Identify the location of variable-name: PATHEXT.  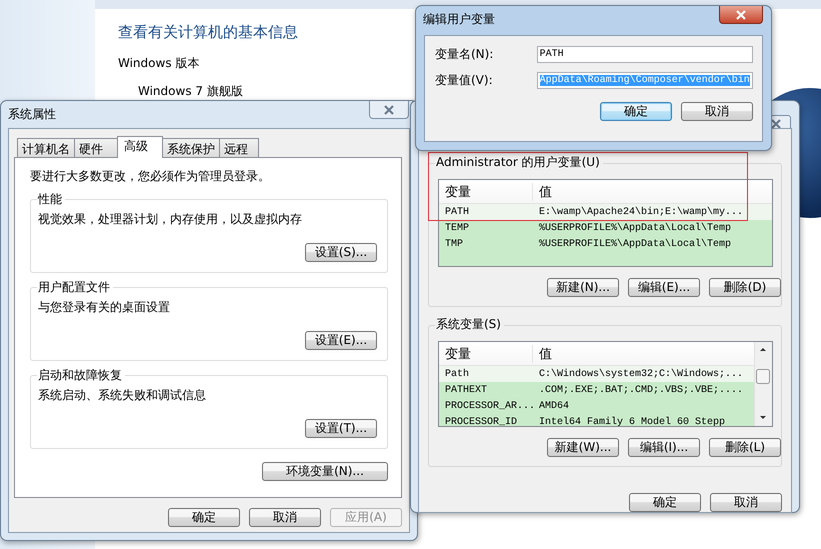
(466, 390).